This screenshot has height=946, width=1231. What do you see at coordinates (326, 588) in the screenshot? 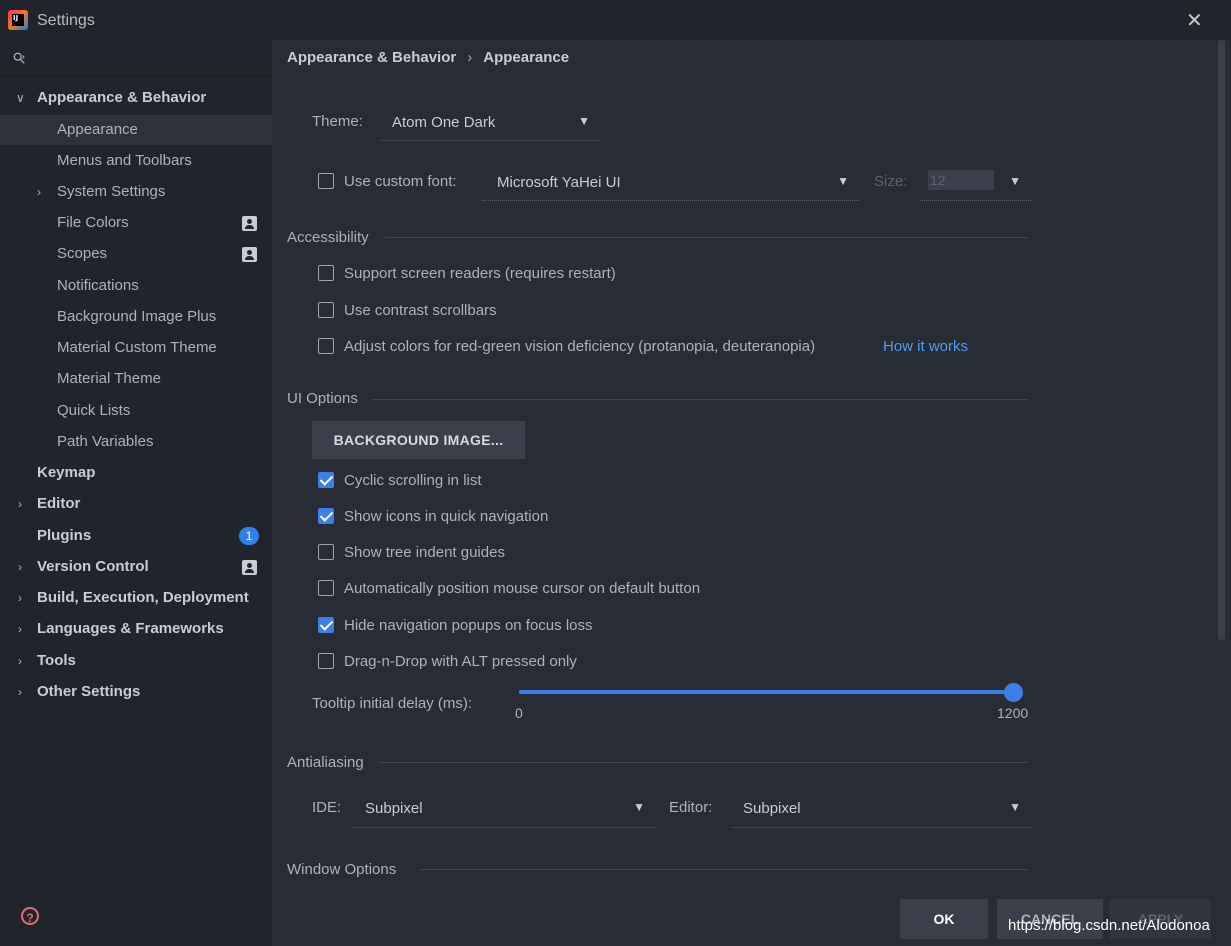
I see `mouse-cursor-default-button-checkbox` at bounding box center [326, 588].